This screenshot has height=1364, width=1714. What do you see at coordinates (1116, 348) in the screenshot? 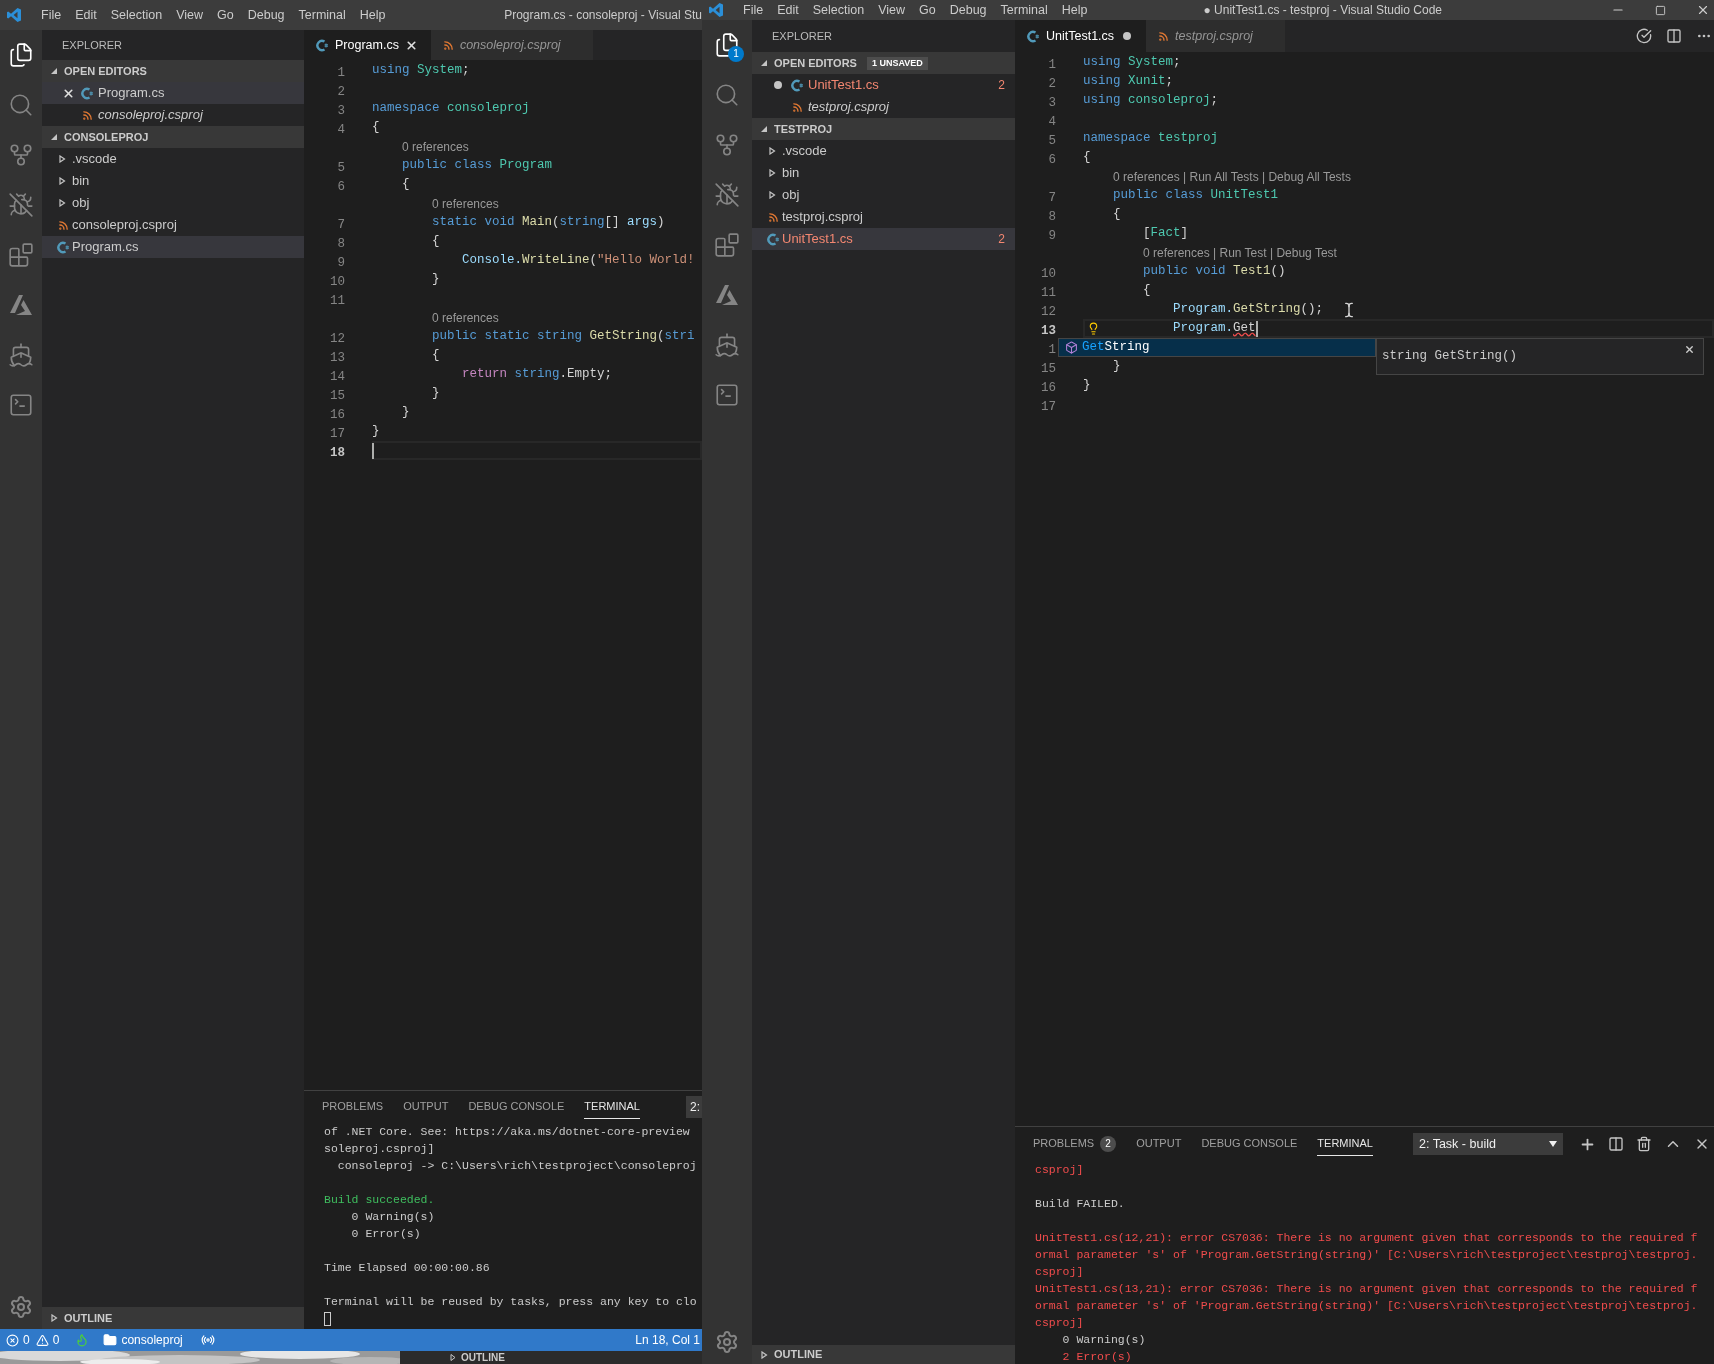
I see `suggestion-label: GetString` at bounding box center [1116, 348].